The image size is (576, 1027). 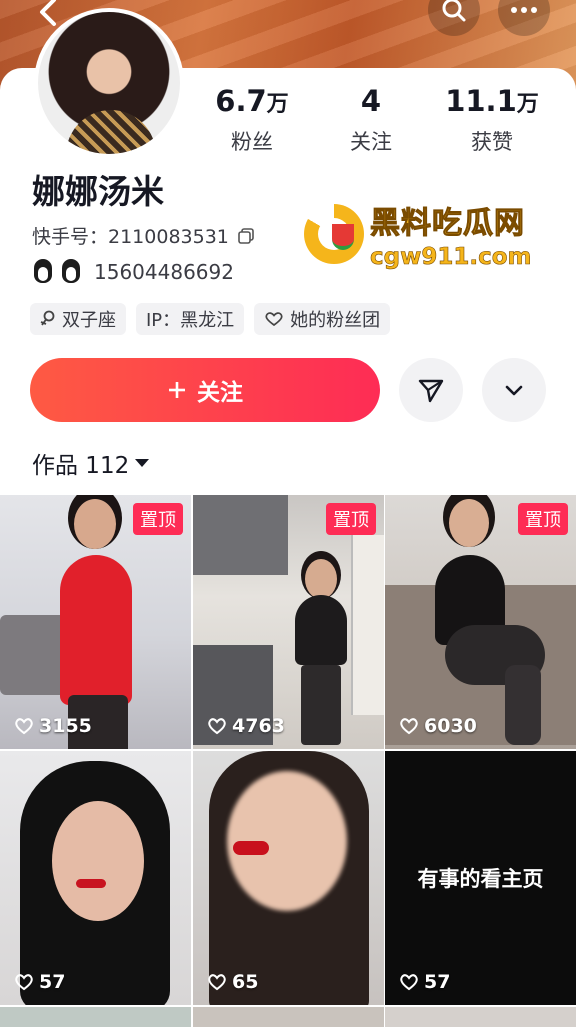 I want to click on recommend-toggle-button, so click(x=514, y=390).